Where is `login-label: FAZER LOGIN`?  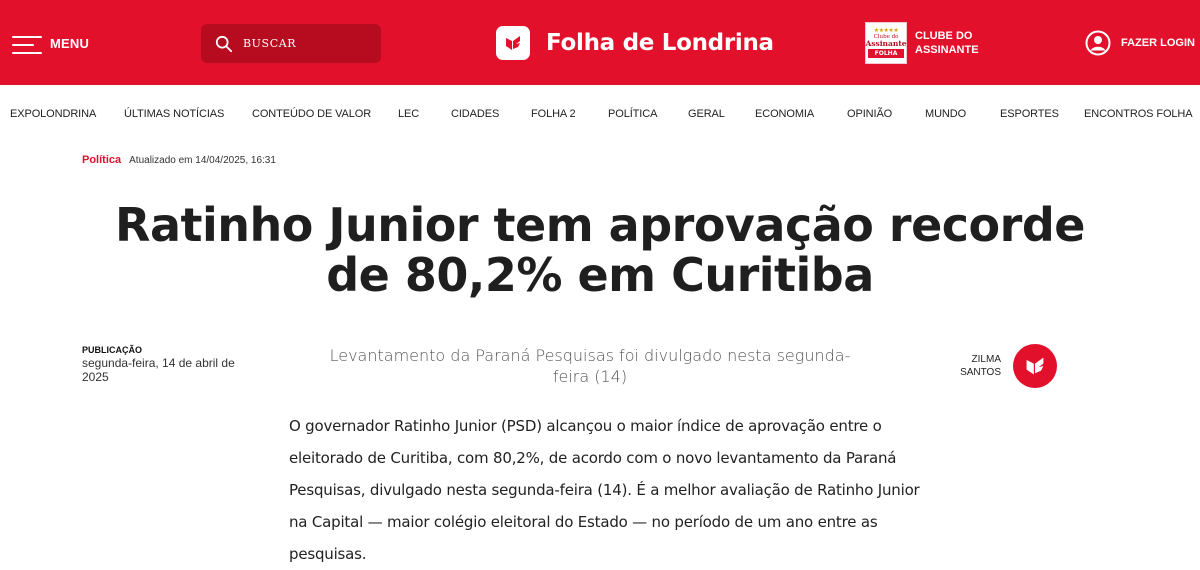 login-label: FAZER LOGIN is located at coordinates (1158, 43).